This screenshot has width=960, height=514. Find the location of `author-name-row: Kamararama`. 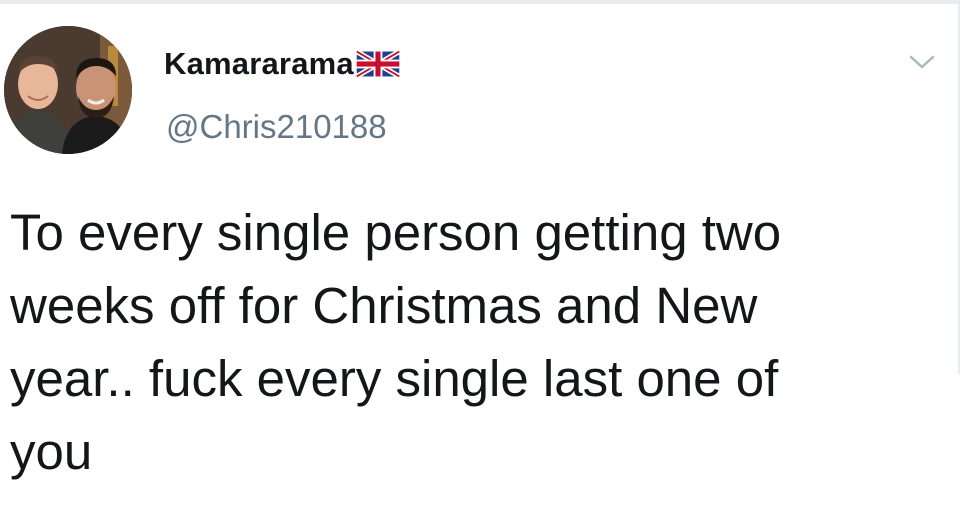

author-name-row: Kamararama is located at coordinates (282, 64).